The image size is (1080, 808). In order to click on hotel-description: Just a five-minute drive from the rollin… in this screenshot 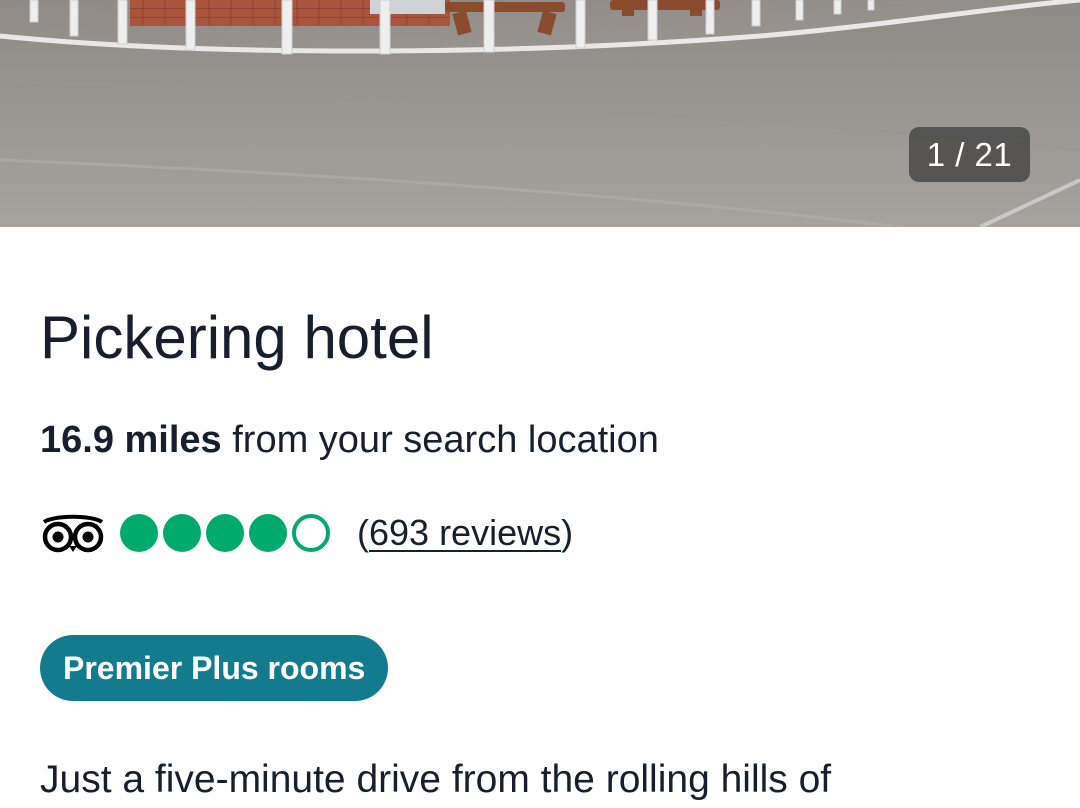, I will do `click(436, 779)`.